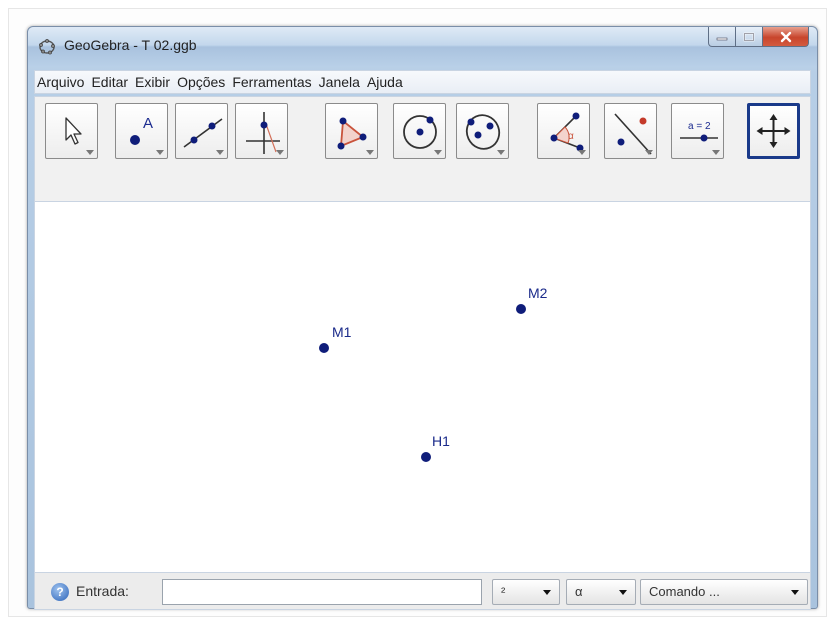 This screenshot has height=625, width=835. I want to click on maximize-button, so click(749, 37).